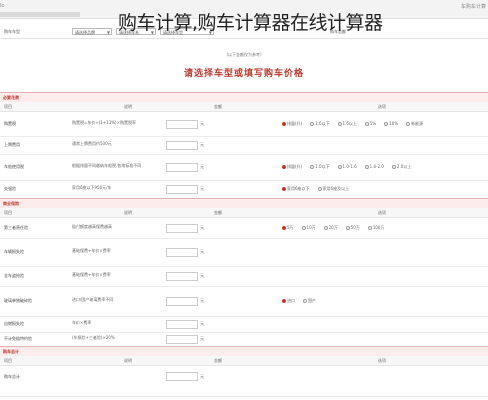  I want to click on option-radio: 5%, so click(370, 123).